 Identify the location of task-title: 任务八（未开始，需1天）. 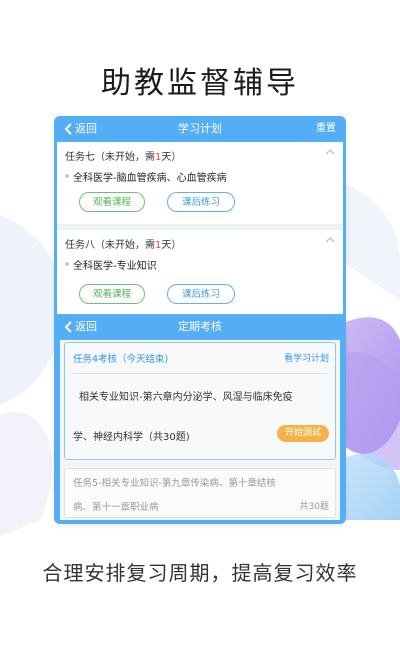
(123, 245).